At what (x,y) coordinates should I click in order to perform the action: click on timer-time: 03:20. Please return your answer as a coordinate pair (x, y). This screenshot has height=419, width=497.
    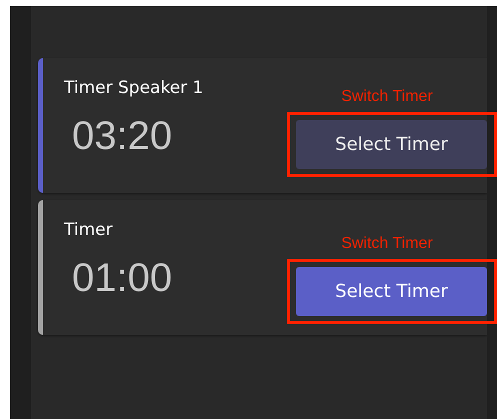
    Looking at the image, I should click on (123, 136).